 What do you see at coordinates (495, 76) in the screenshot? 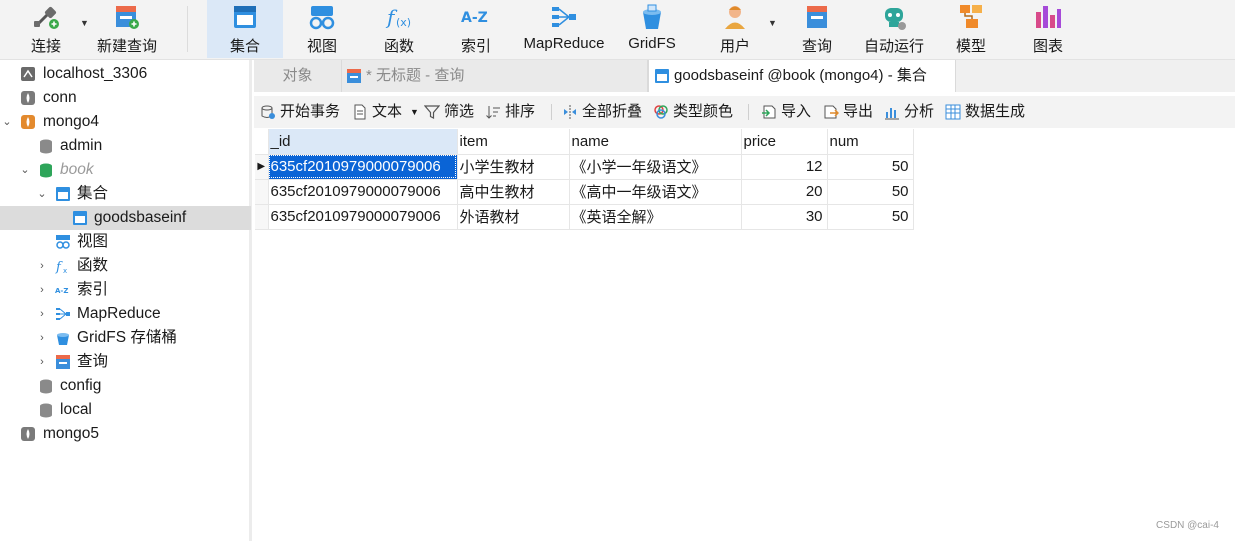
I see `tab-untitled-query: * 无标题 - 查询` at bounding box center [495, 76].